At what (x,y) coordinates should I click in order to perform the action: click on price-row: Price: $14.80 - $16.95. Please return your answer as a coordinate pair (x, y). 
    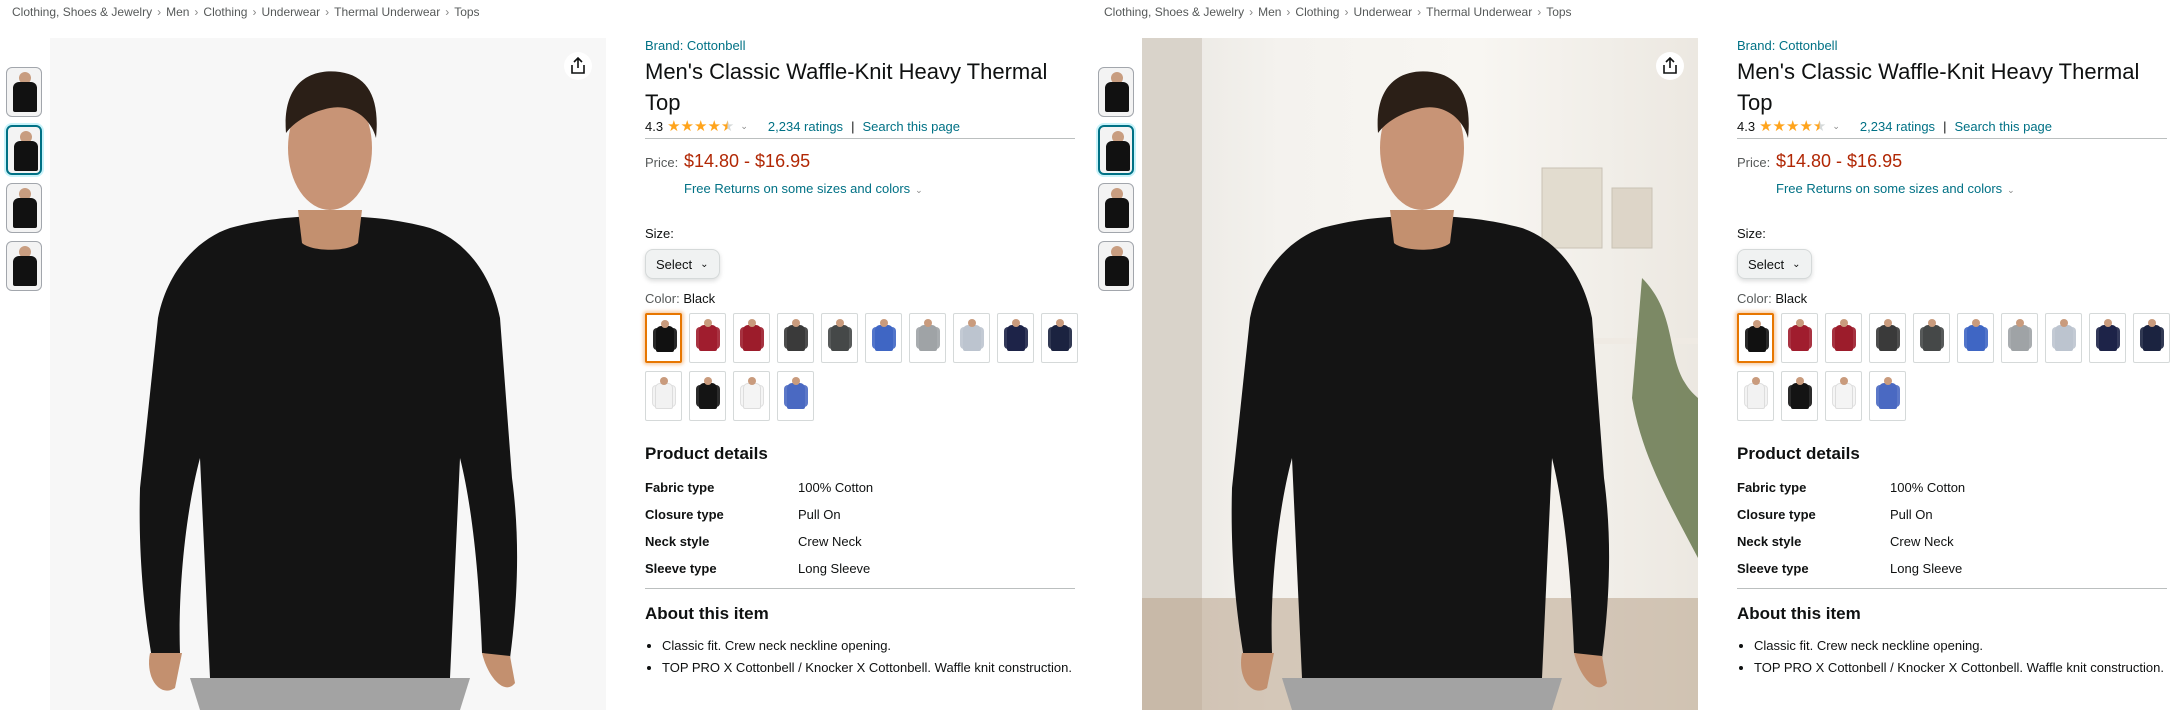
    Looking at the image, I should click on (860, 161).